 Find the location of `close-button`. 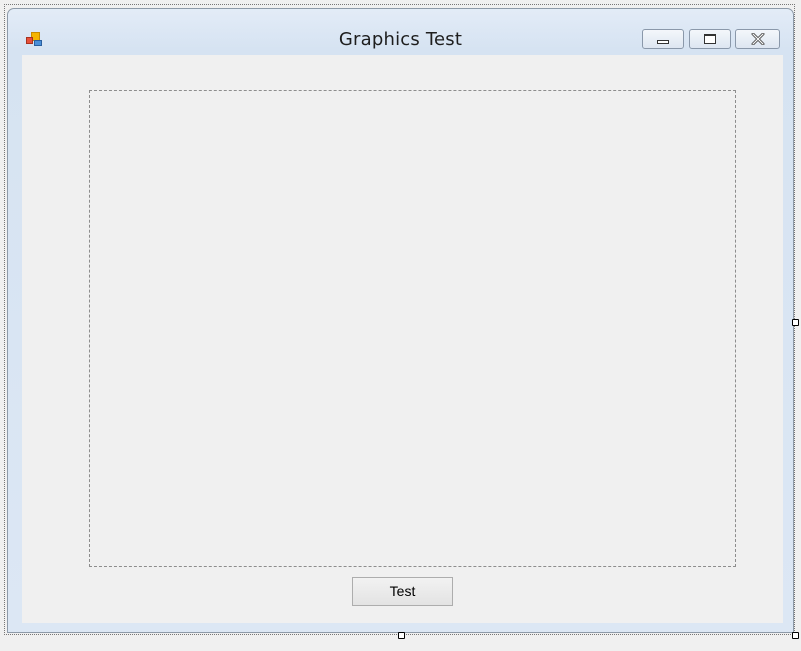

close-button is located at coordinates (757, 39).